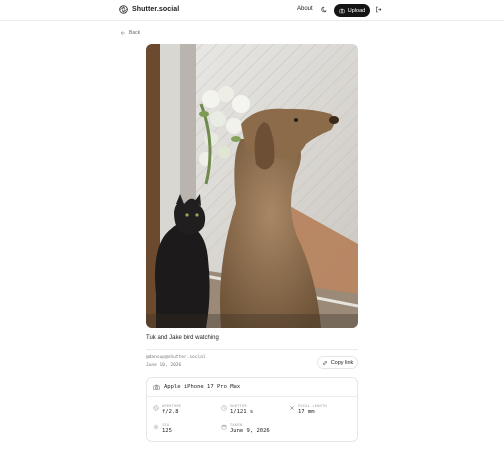 This screenshot has width=504, height=457. Describe the element at coordinates (172, 406) in the screenshot. I see `aperture-label: APERTURE` at that location.